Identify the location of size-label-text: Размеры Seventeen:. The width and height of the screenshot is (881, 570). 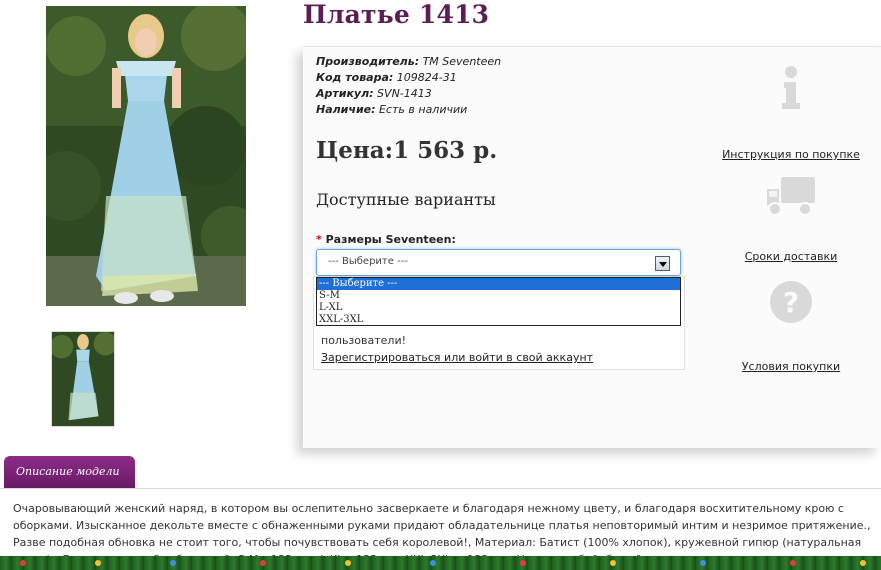
(390, 239).